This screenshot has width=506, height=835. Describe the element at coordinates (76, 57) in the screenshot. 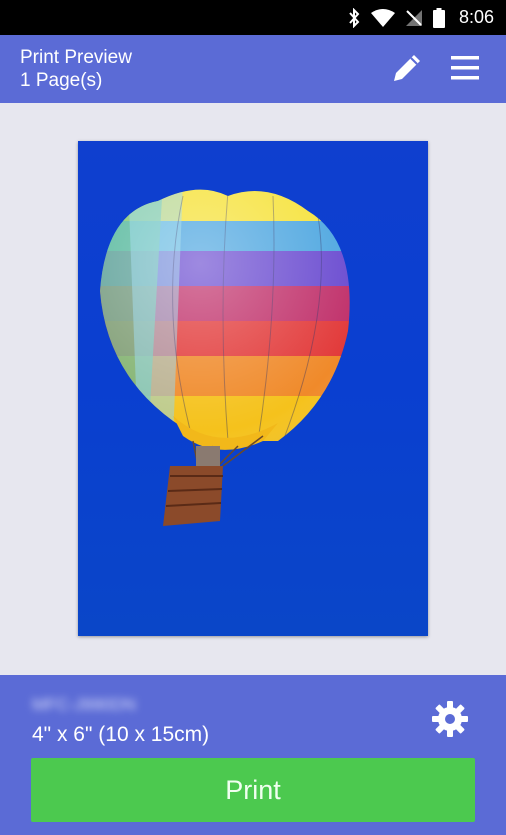

I see `page-title: Print Preview` at that location.